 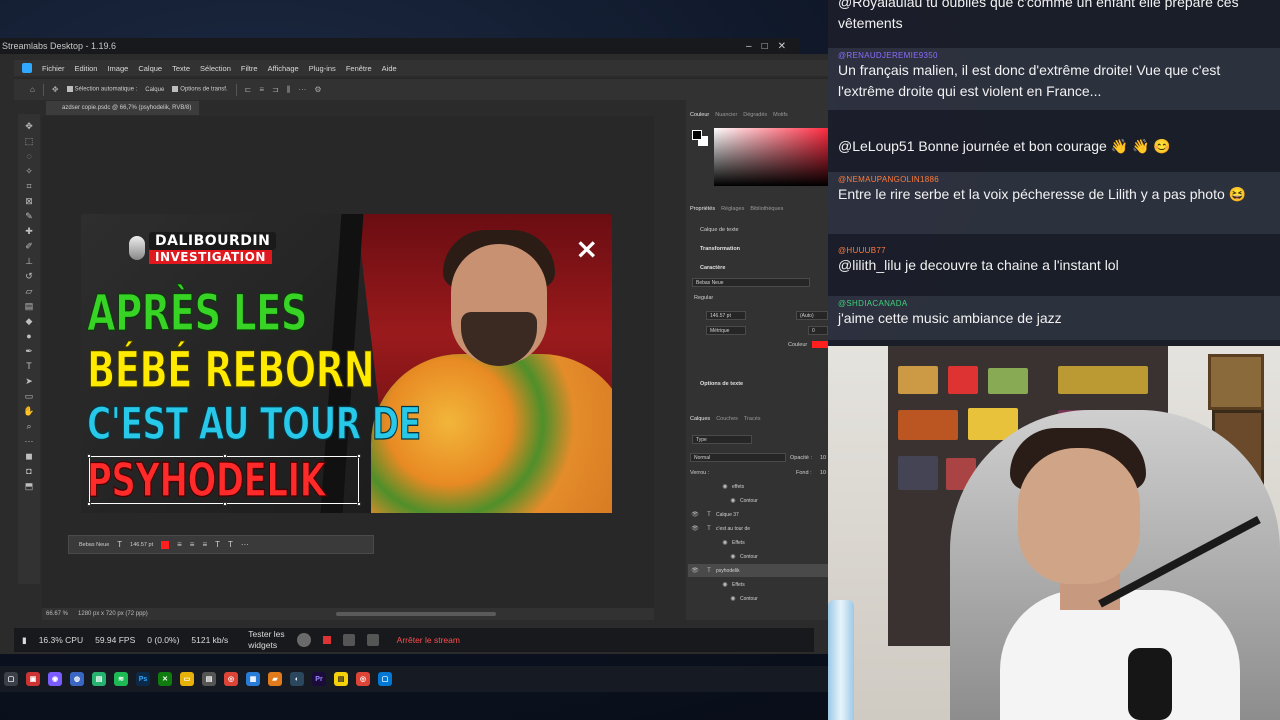 What do you see at coordinates (283, 68) in the screenshot?
I see `menu-affichage: Affichage` at bounding box center [283, 68].